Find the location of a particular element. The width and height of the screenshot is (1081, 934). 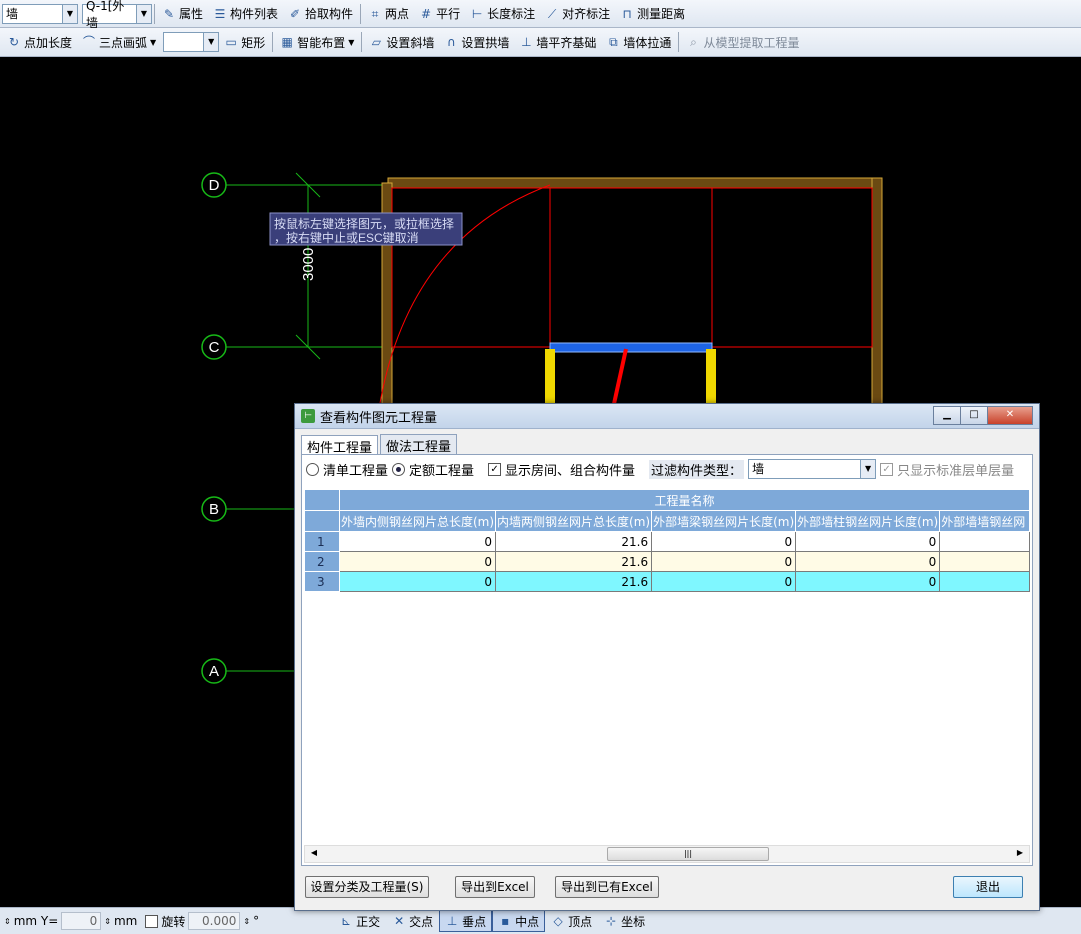

wall-pull-through-button: ⧉ 墙体拉通 is located at coordinates (638, 42).